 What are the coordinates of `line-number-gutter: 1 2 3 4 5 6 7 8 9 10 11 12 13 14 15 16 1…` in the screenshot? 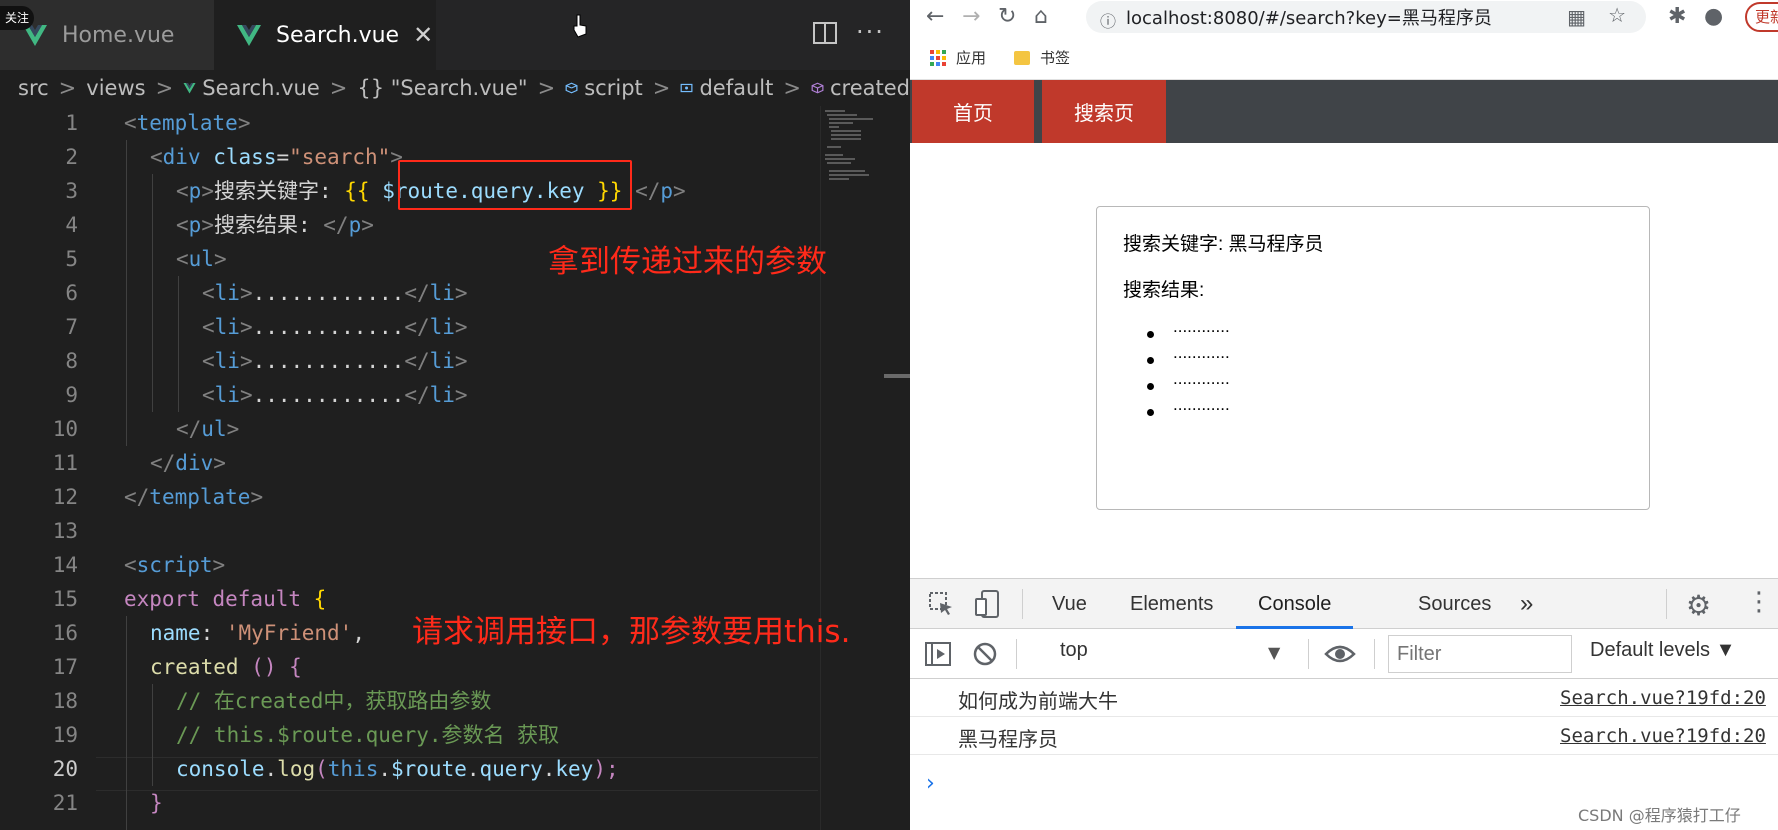 It's located at (48, 468).